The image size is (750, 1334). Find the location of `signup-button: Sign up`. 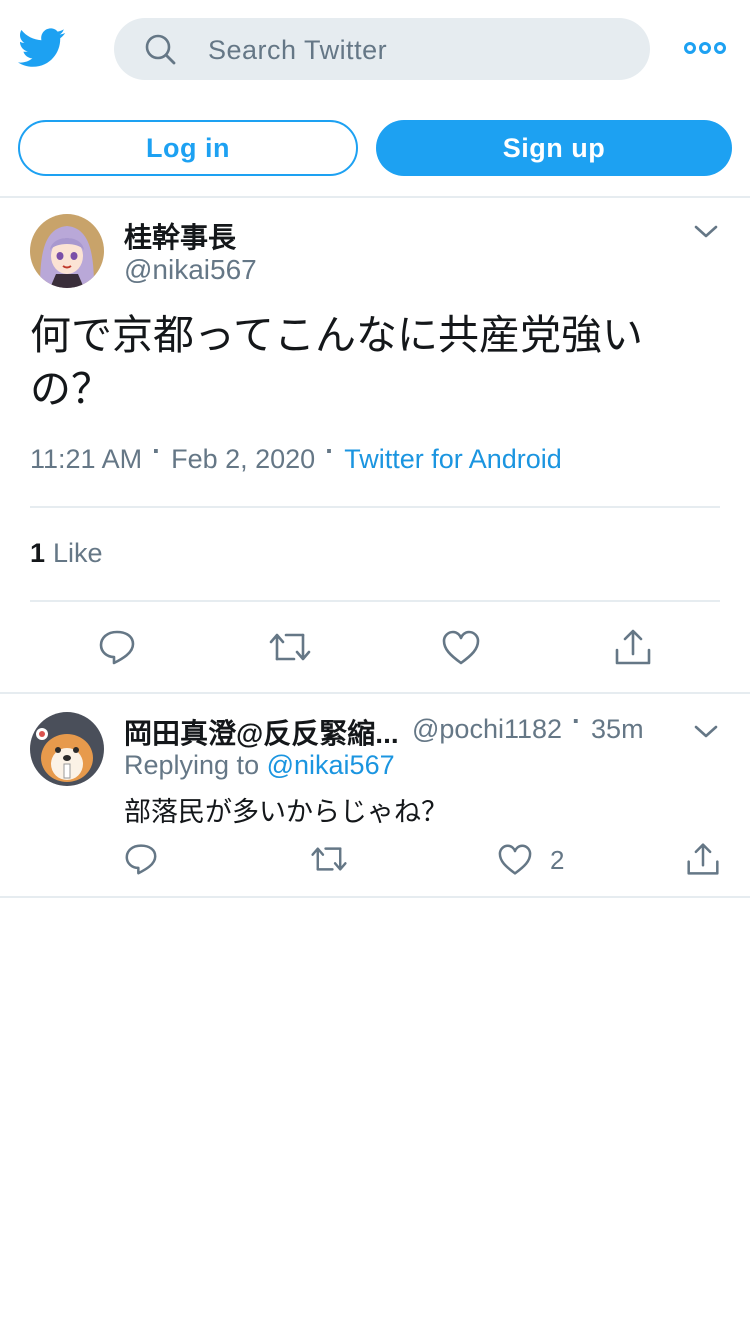

signup-button: Sign up is located at coordinates (554, 148).